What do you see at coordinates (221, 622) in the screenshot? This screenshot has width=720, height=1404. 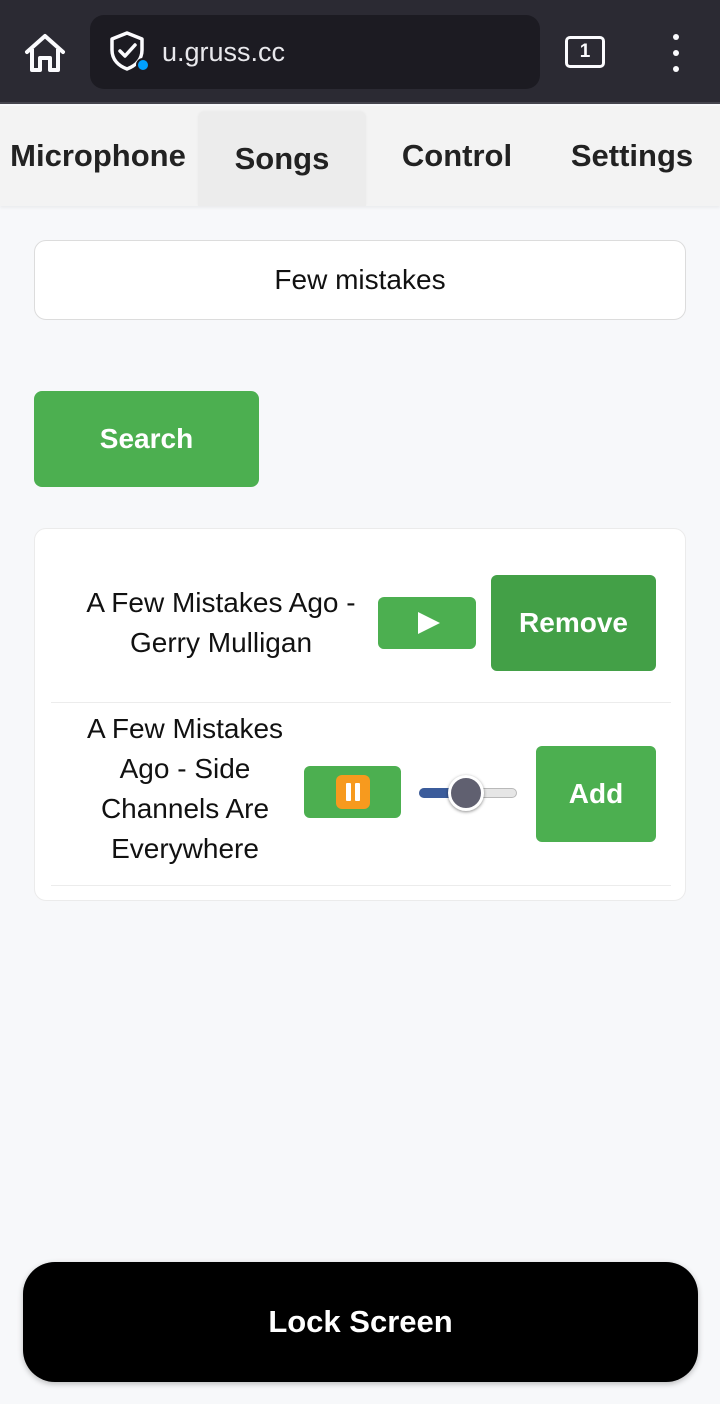 I see `song-title: A Few Mistakes Ago - Gerry Mulligan` at bounding box center [221, 622].